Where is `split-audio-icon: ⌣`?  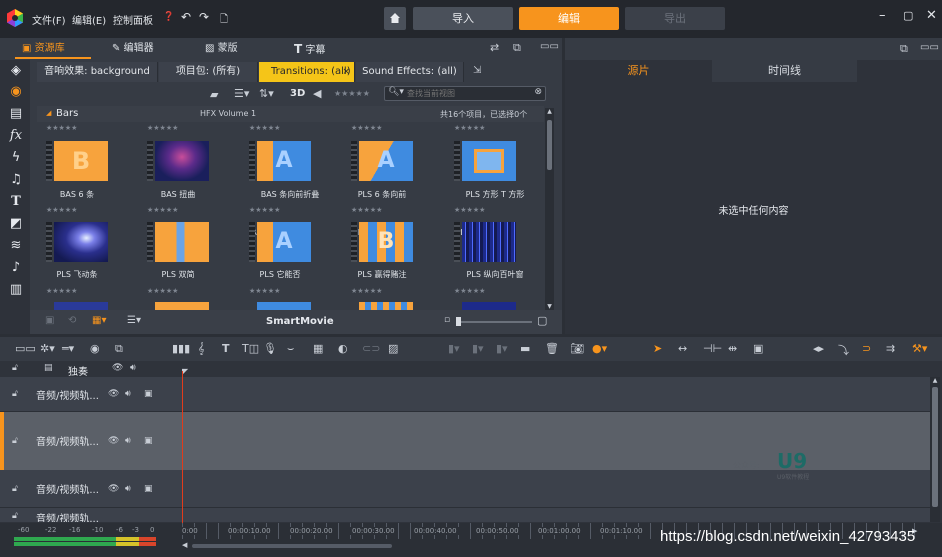 split-audio-icon: ⌣ is located at coordinates (290, 349).